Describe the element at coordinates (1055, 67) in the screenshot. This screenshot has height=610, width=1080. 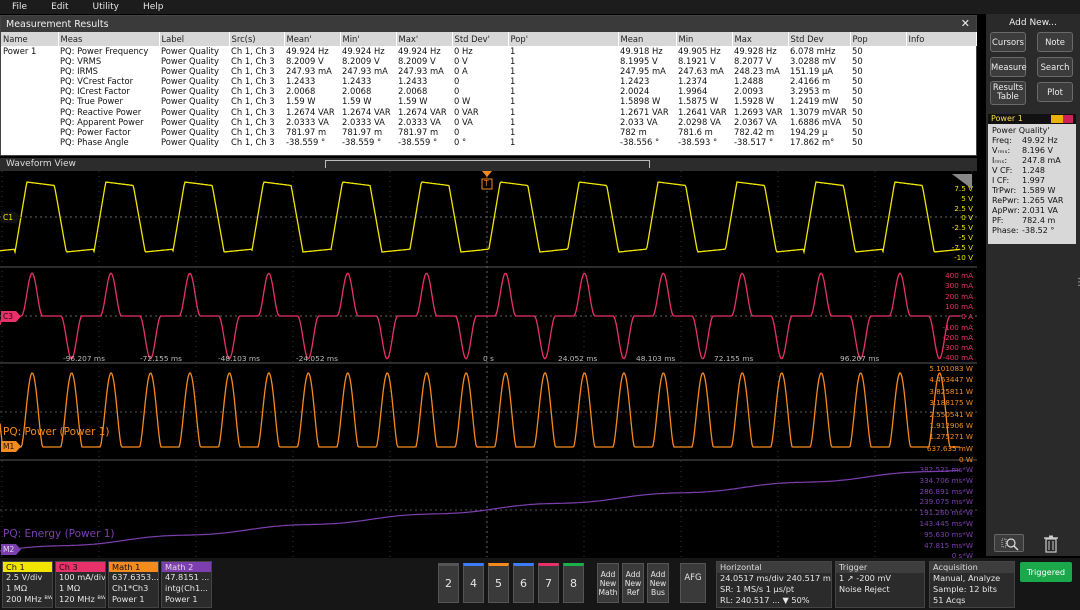
I see `search-button: Search` at that location.